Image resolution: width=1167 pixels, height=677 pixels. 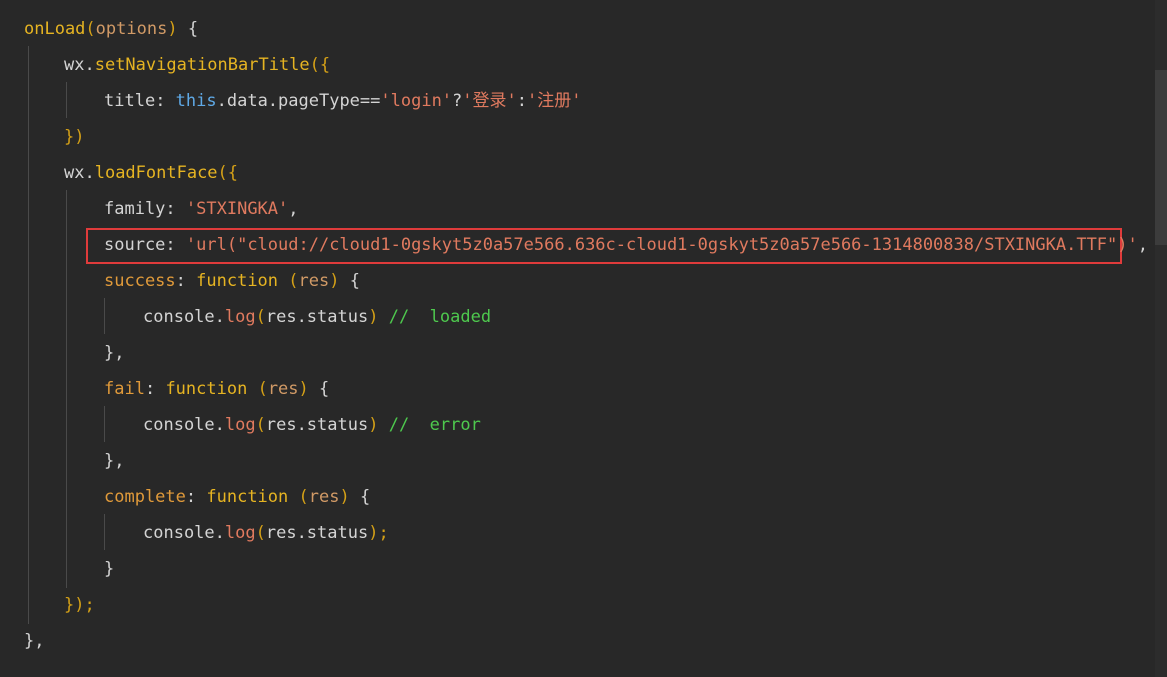 What do you see at coordinates (266, 533) in the screenshot?
I see `code-line: console.log(res.status);` at bounding box center [266, 533].